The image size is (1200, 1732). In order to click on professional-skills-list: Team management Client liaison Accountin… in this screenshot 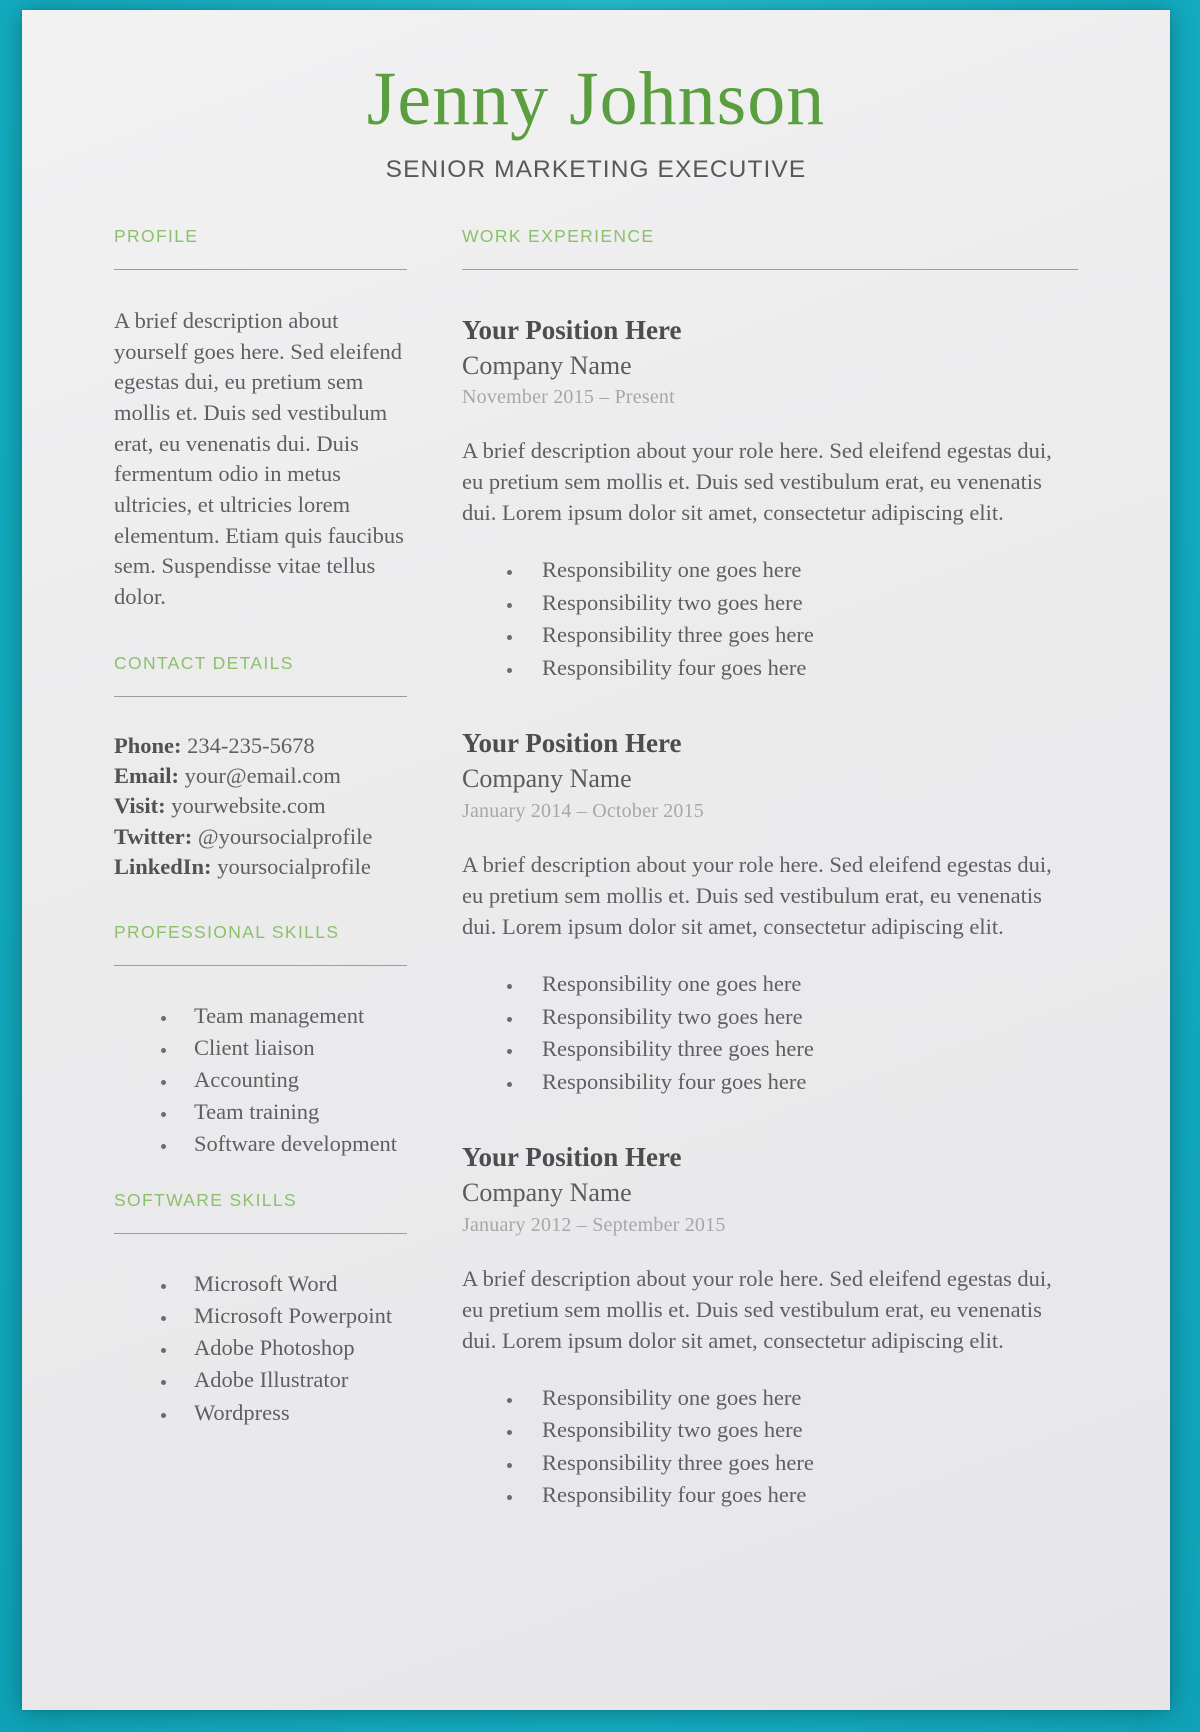, I will do `click(260, 1079)`.